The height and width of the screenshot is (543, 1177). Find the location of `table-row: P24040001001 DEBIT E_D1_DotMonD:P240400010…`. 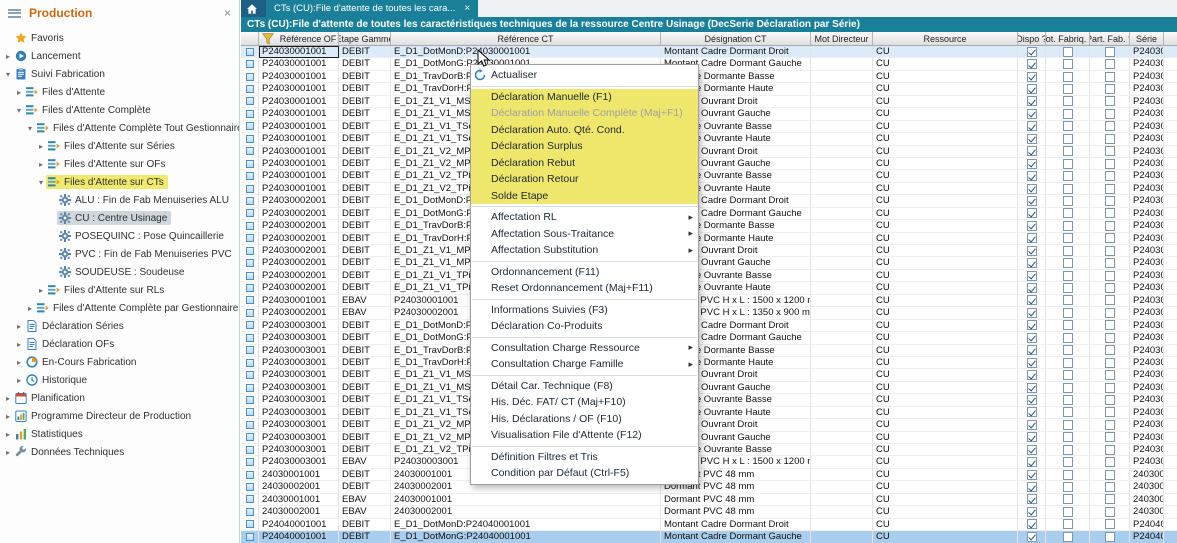

table-row: P24040001001 DEBIT E_D1_DotMonD:P240400010… is located at coordinates (709, 525).